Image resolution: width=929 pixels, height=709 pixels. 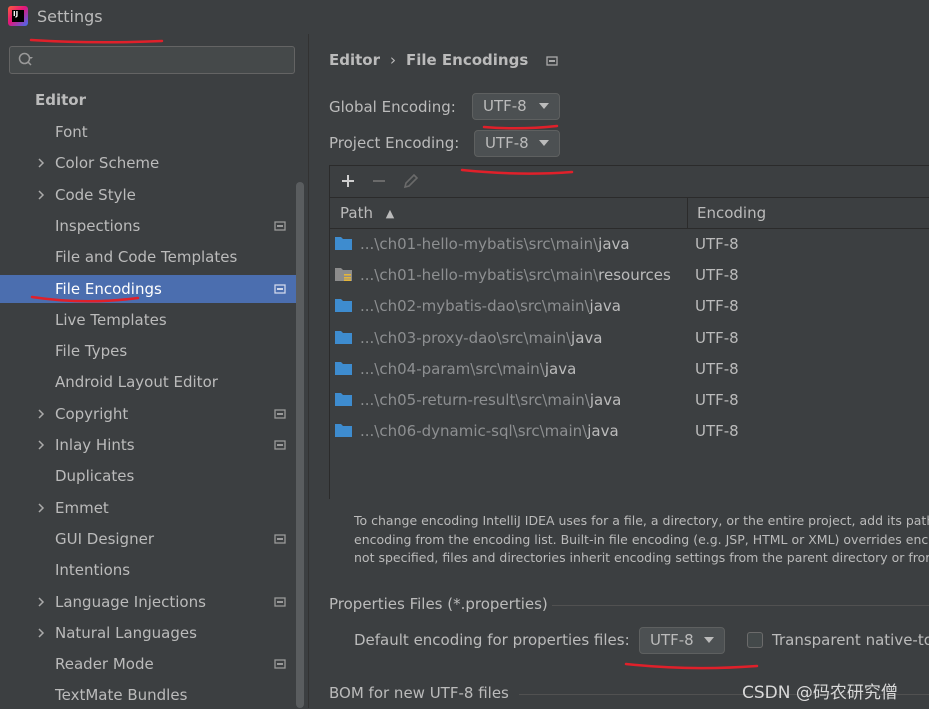 I want to click on bom-group-title: BOM for new UTF-8 files, so click(x=419, y=693).